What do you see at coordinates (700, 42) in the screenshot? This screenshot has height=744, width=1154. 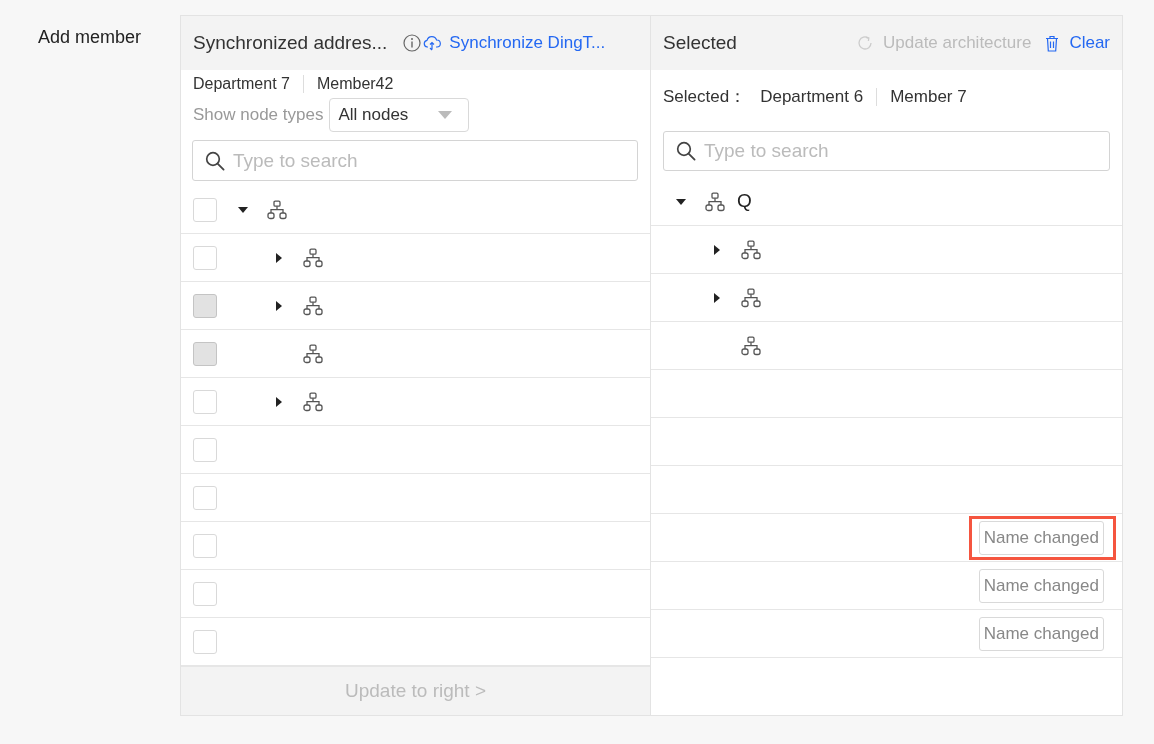 I see `panel-title: Selected` at bounding box center [700, 42].